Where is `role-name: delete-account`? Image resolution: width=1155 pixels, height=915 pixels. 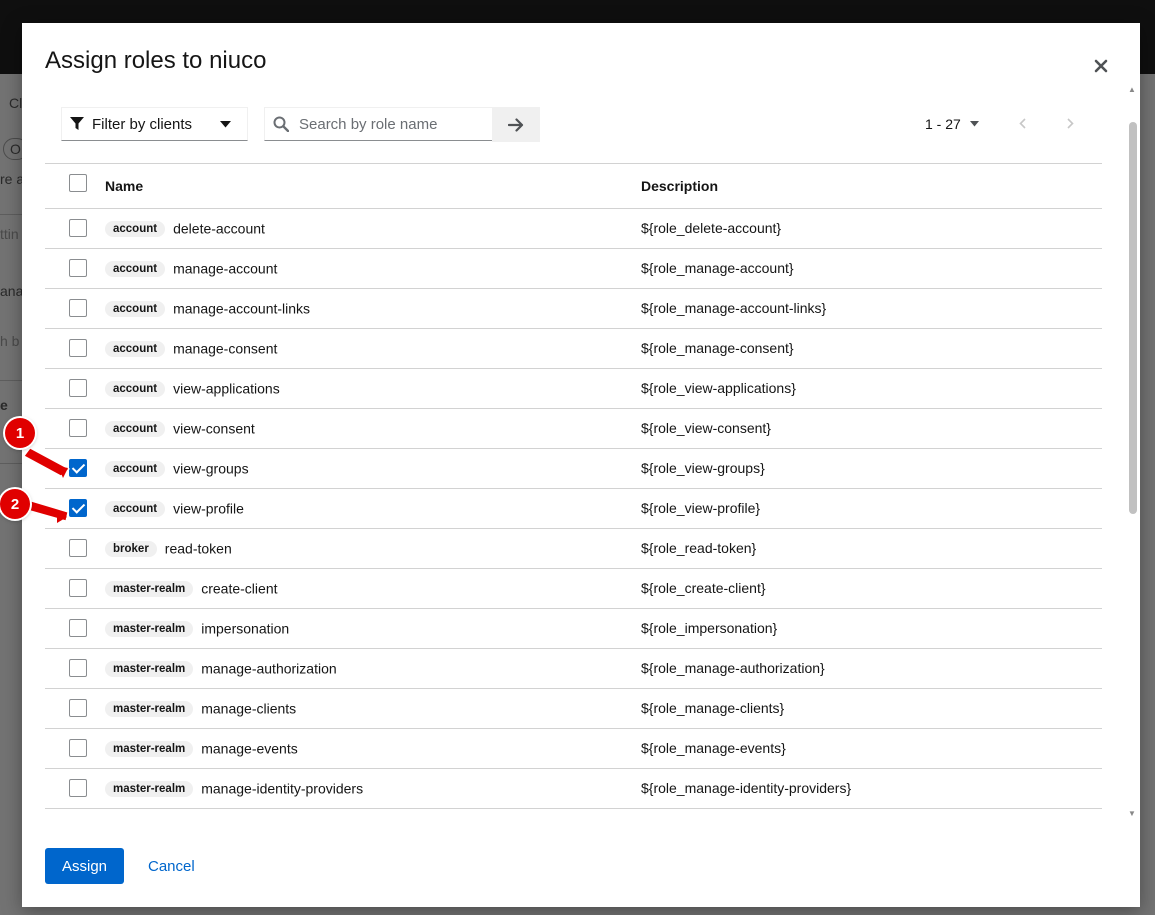
role-name: delete-account is located at coordinates (219, 228).